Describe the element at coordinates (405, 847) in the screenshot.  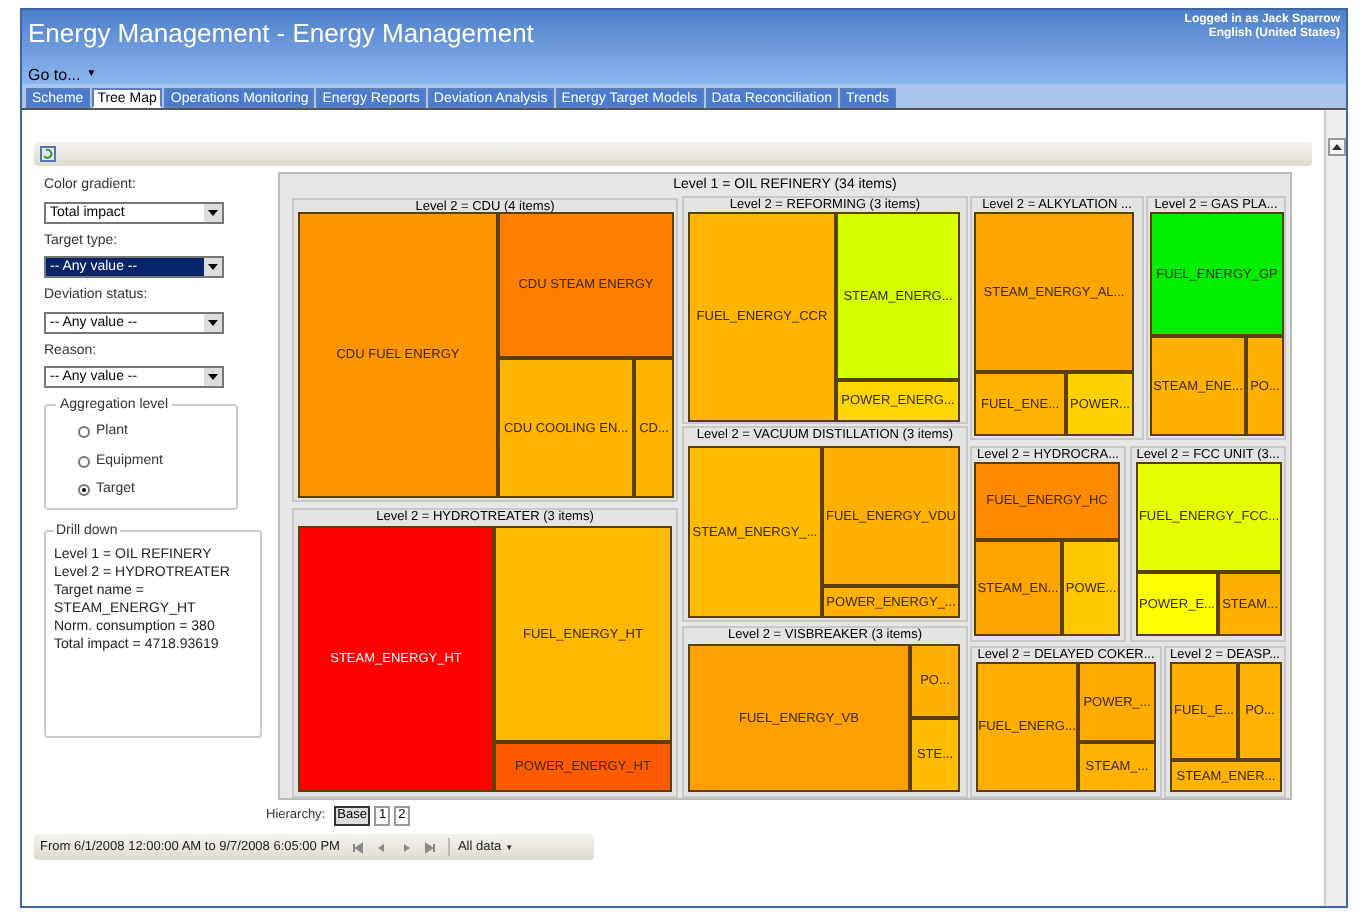
I see `next-icon` at that location.